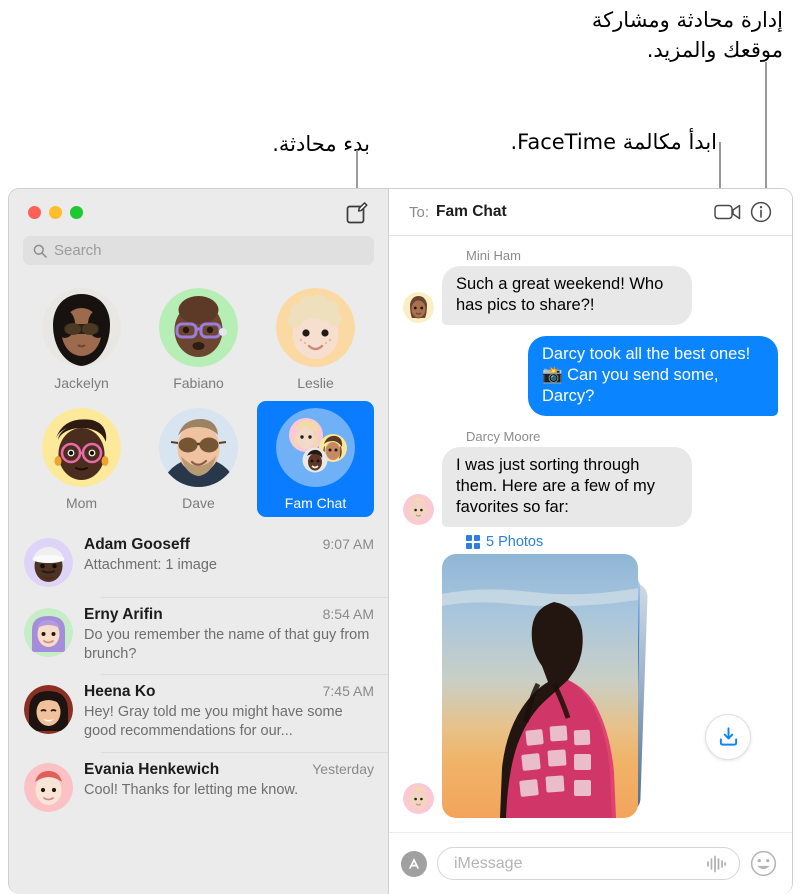 This screenshot has height=894, width=801. I want to click on emoji-picker-button, so click(764, 864).